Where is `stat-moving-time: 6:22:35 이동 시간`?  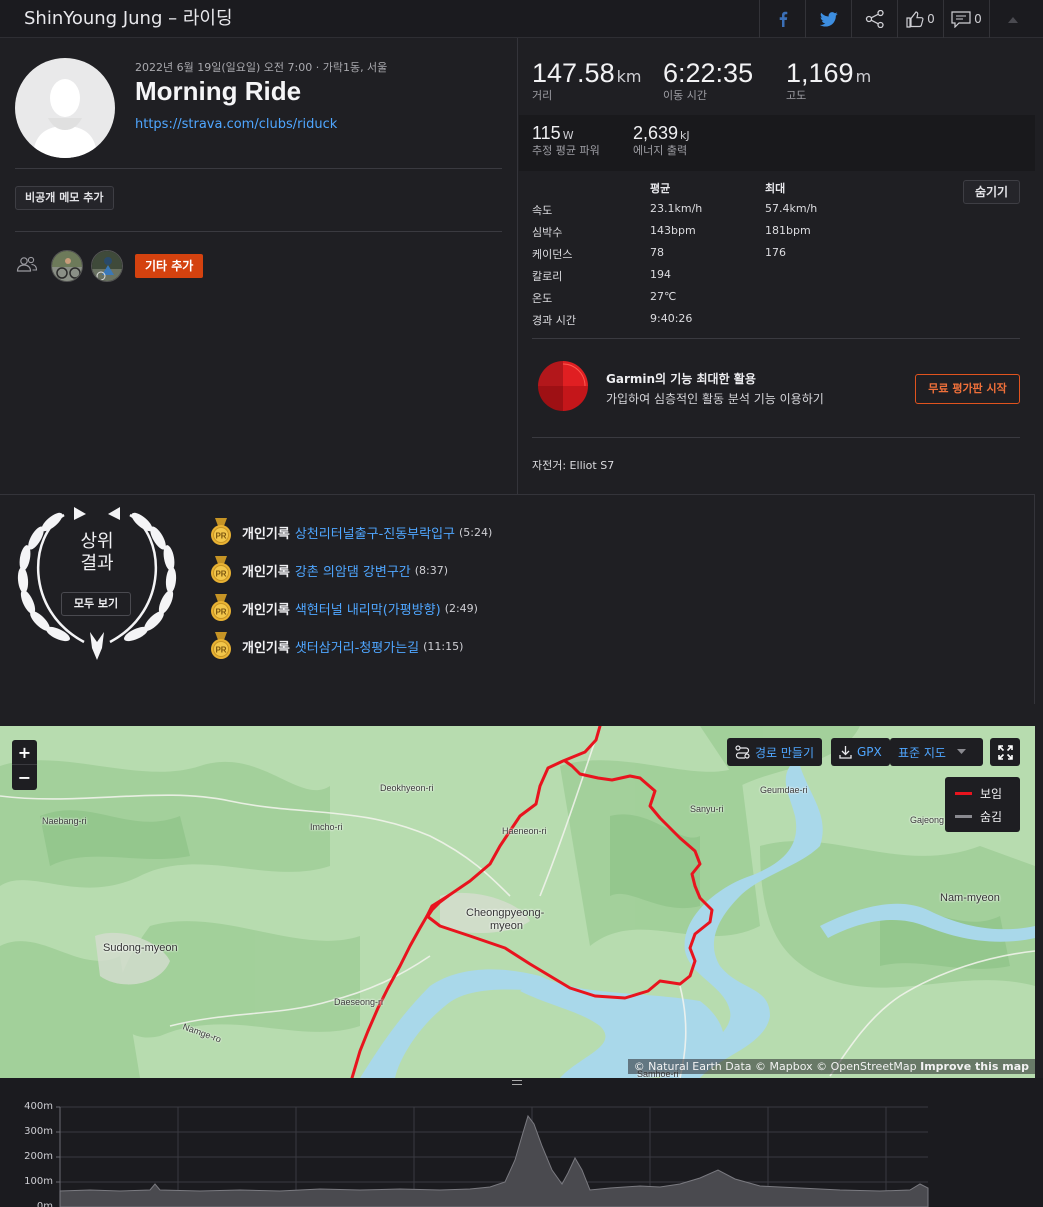 stat-moving-time: 6:22:35 이동 시간 is located at coordinates (709, 80).